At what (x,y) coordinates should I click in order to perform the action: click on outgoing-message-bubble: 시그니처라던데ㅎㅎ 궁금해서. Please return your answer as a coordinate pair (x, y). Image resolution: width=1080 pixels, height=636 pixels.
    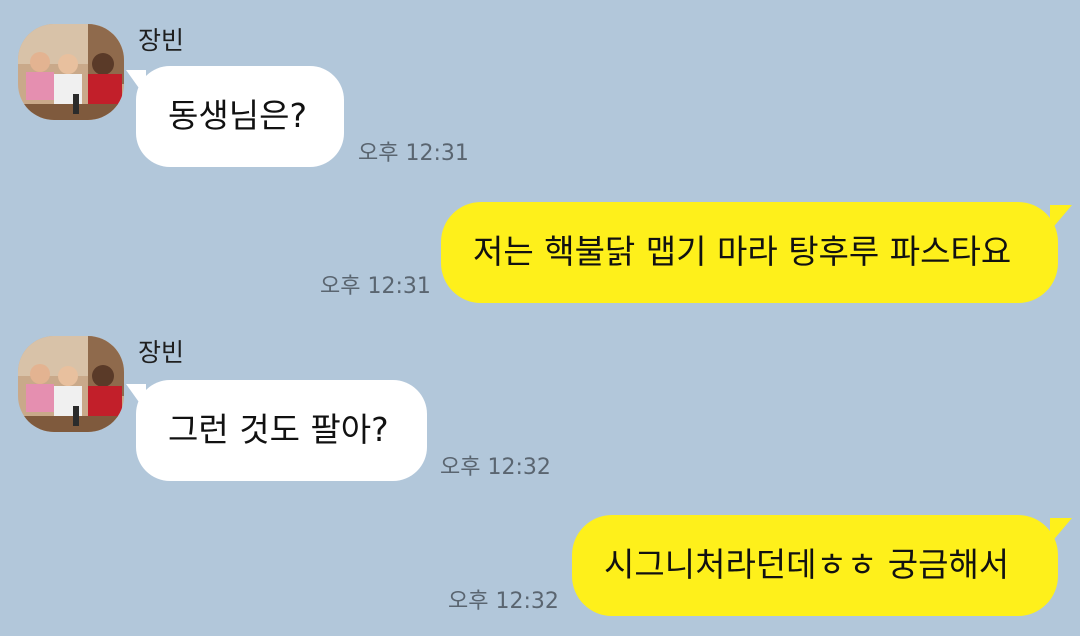
    Looking at the image, I should click on (815, 565).